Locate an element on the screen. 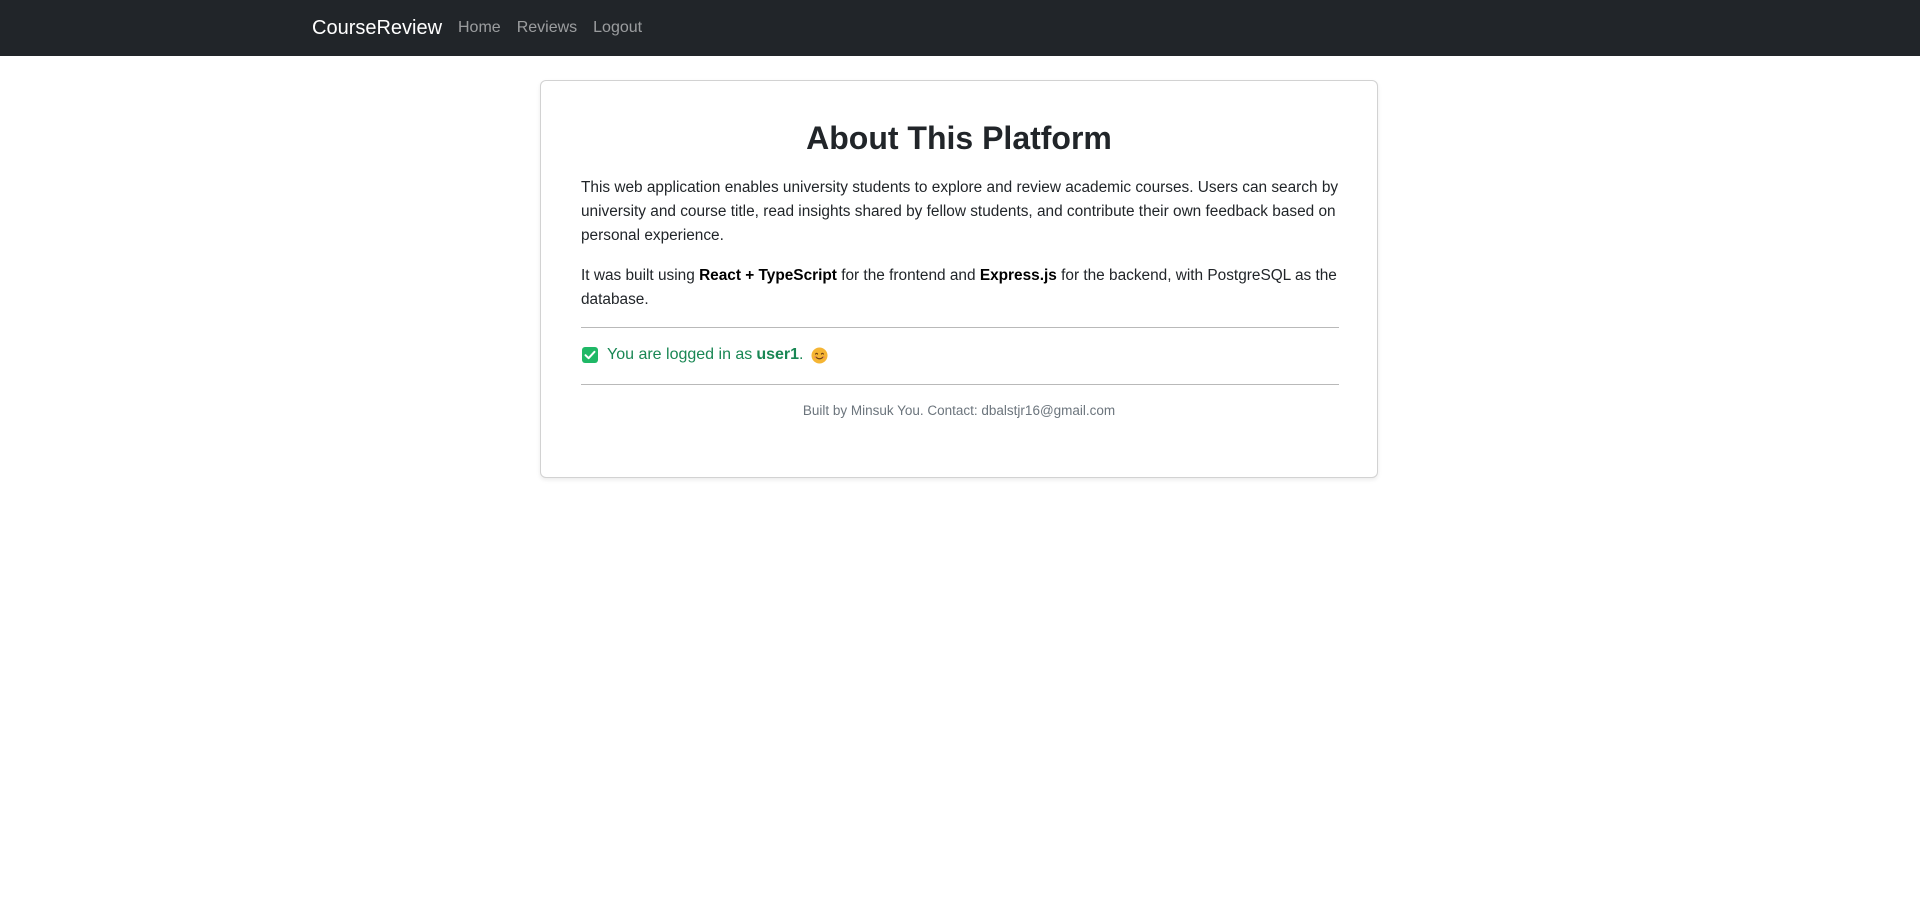 This screenshot has width=1920, height=911. brand-link: CourseReview is located at coordinates (377, 28).